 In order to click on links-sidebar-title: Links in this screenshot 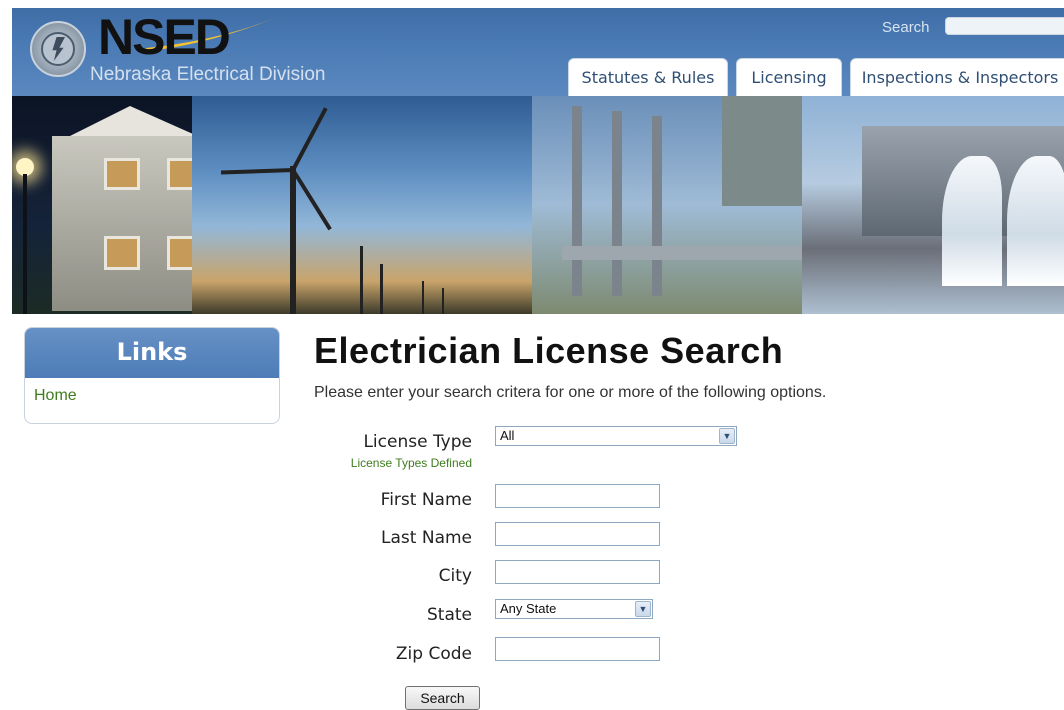, I will do `click(152, 353)`.